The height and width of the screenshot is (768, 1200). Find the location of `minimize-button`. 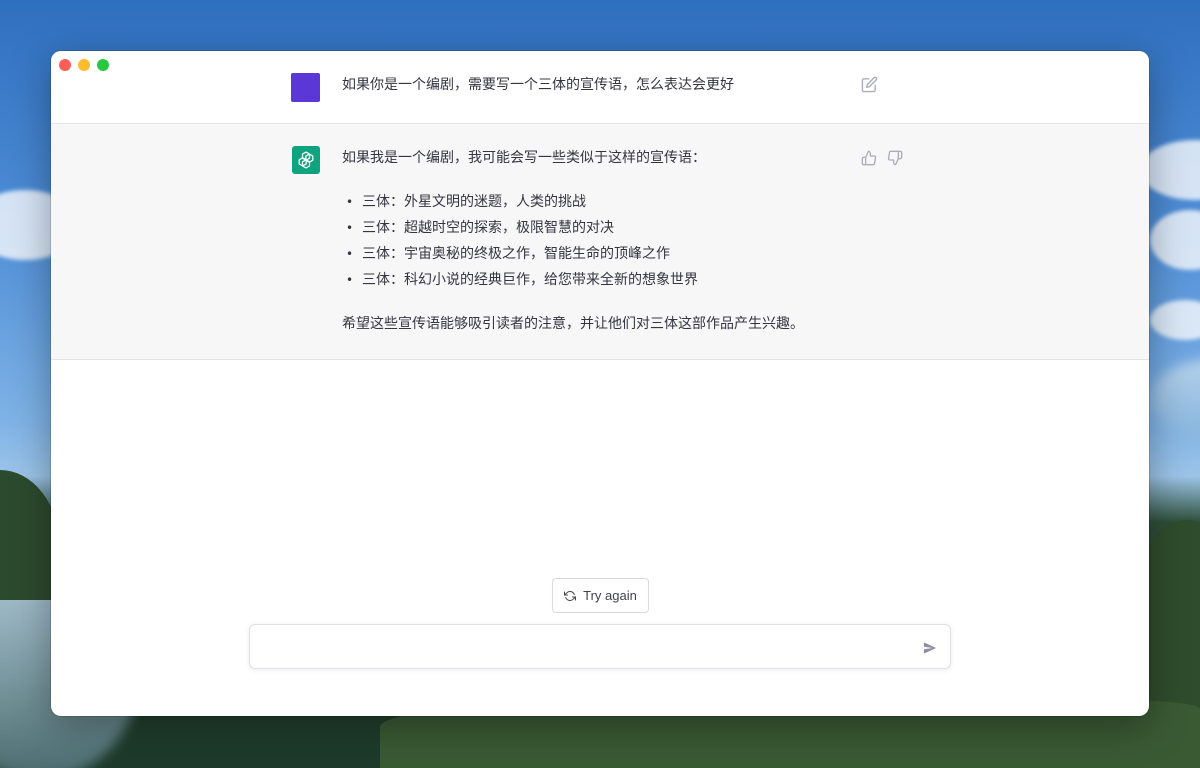

minimize-button is located at coordinates (84, 65).